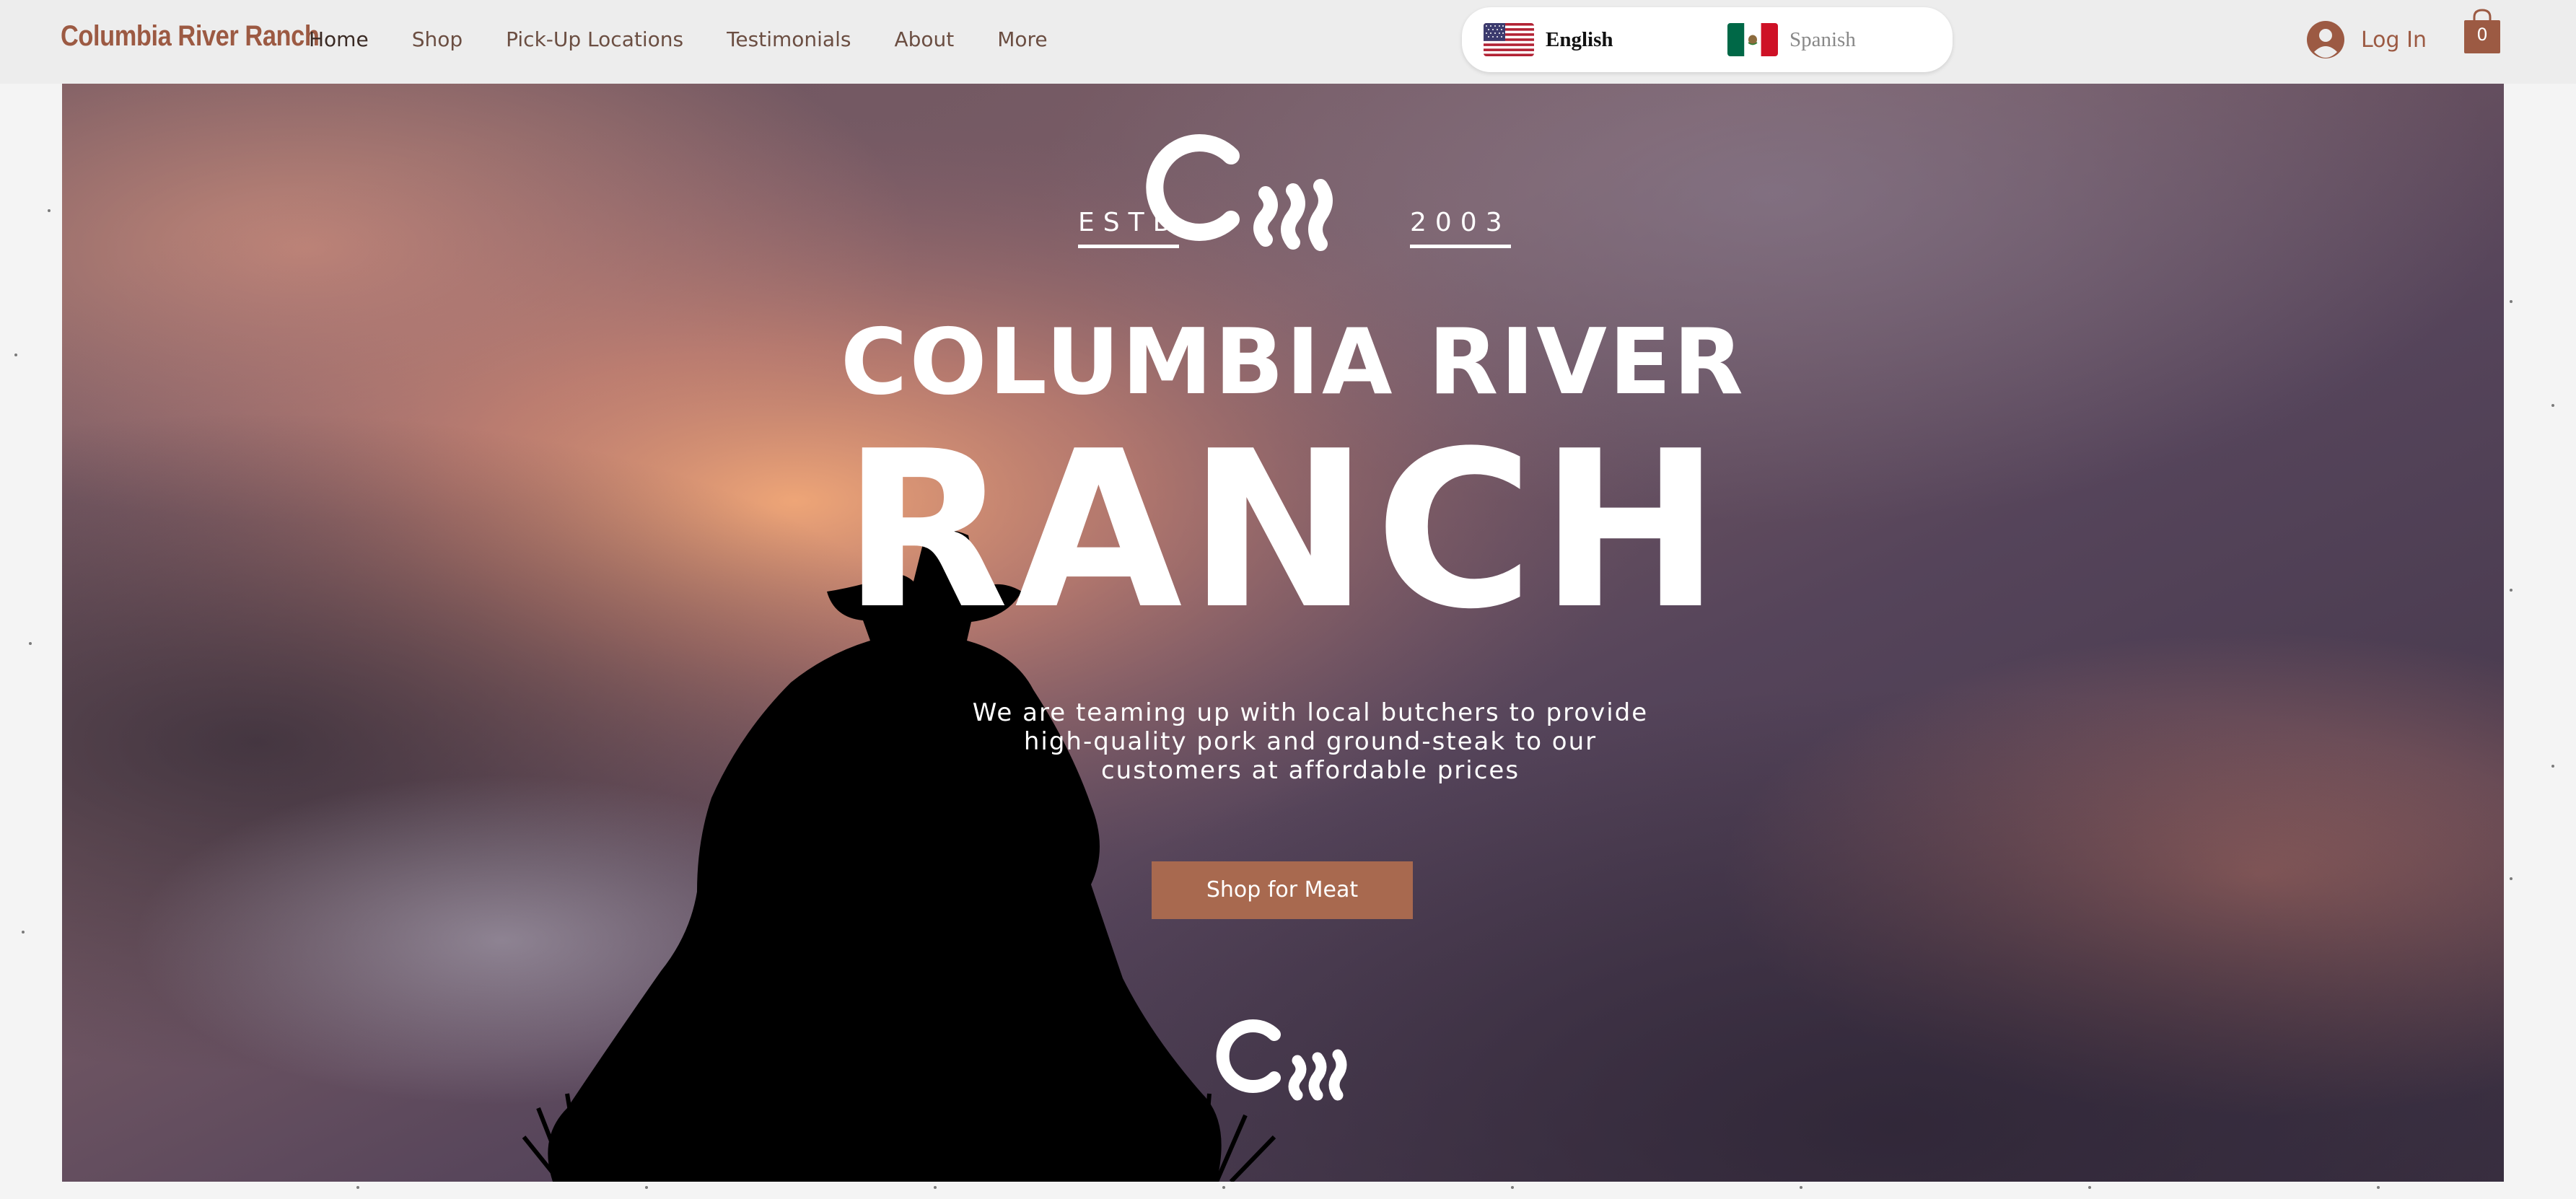 The image size is (2576, 1199). I want to click on login-button: Log In, so click(2366, 40).